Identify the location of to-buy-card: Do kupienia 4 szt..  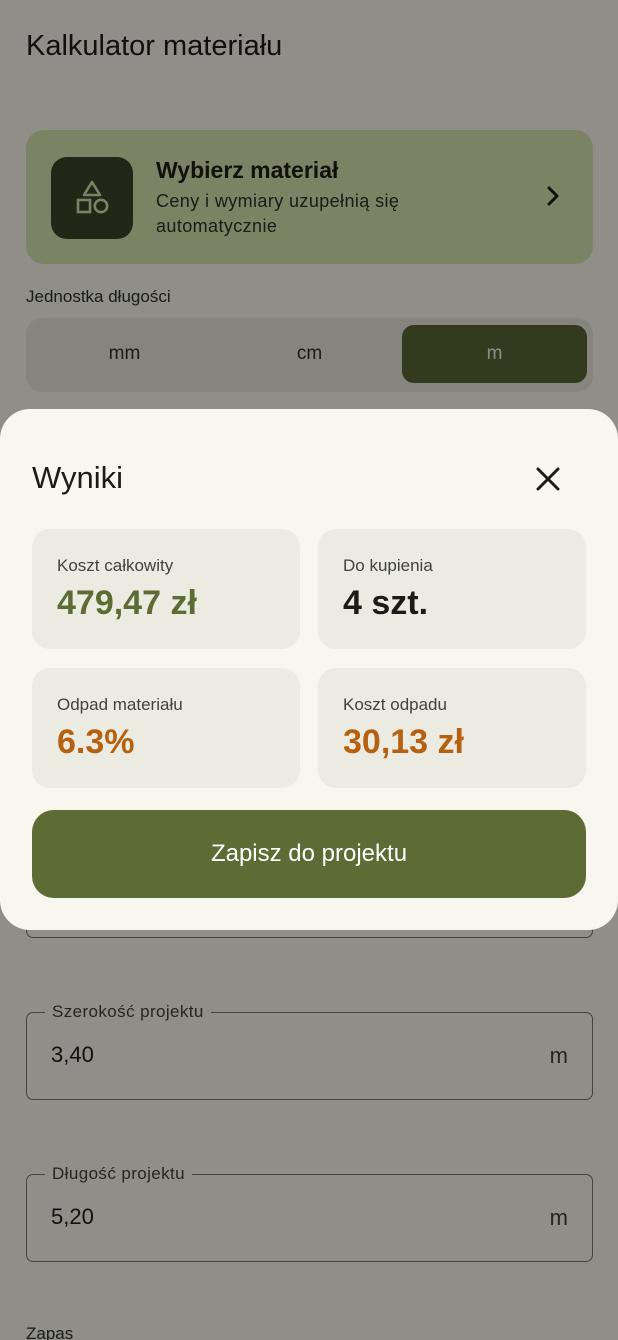
(452, 589).